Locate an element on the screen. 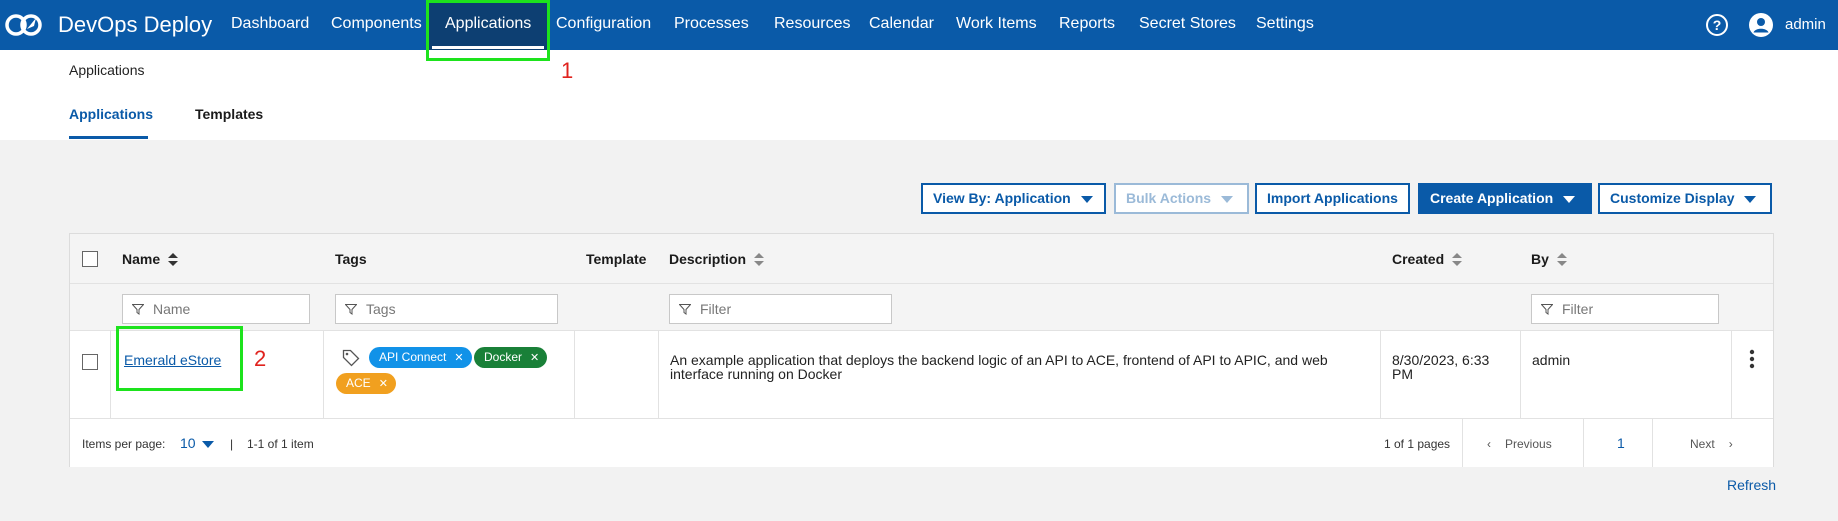 The image size is (1838, 521). logo-icon is located at coordinates (23, 25).